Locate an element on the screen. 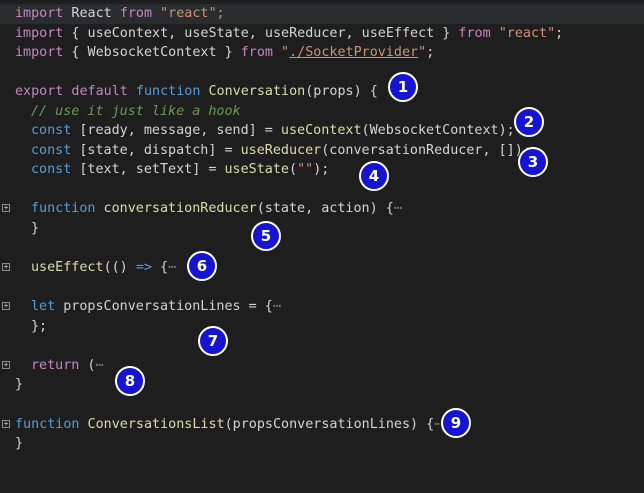  code-line-16: + let propsConversationLines = {⋯ is located at coordinates (141, 306).